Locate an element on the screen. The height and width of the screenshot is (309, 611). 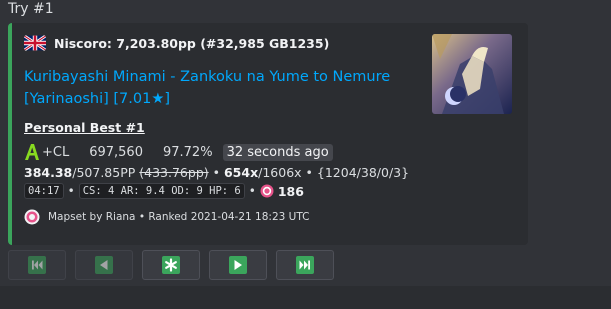
uk-flag-icon is located at coordinates (35, 43).